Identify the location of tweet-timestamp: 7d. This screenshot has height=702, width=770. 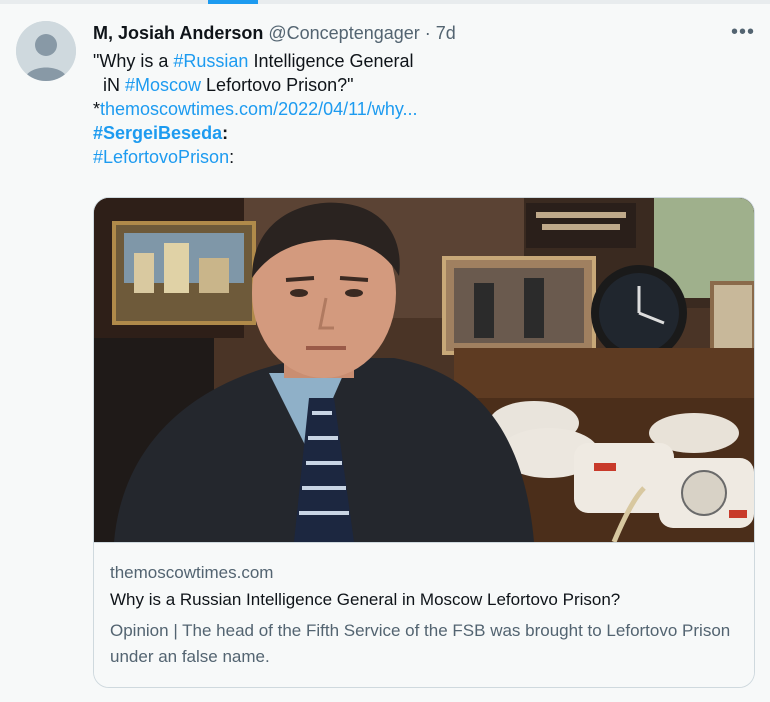
(446, 33).